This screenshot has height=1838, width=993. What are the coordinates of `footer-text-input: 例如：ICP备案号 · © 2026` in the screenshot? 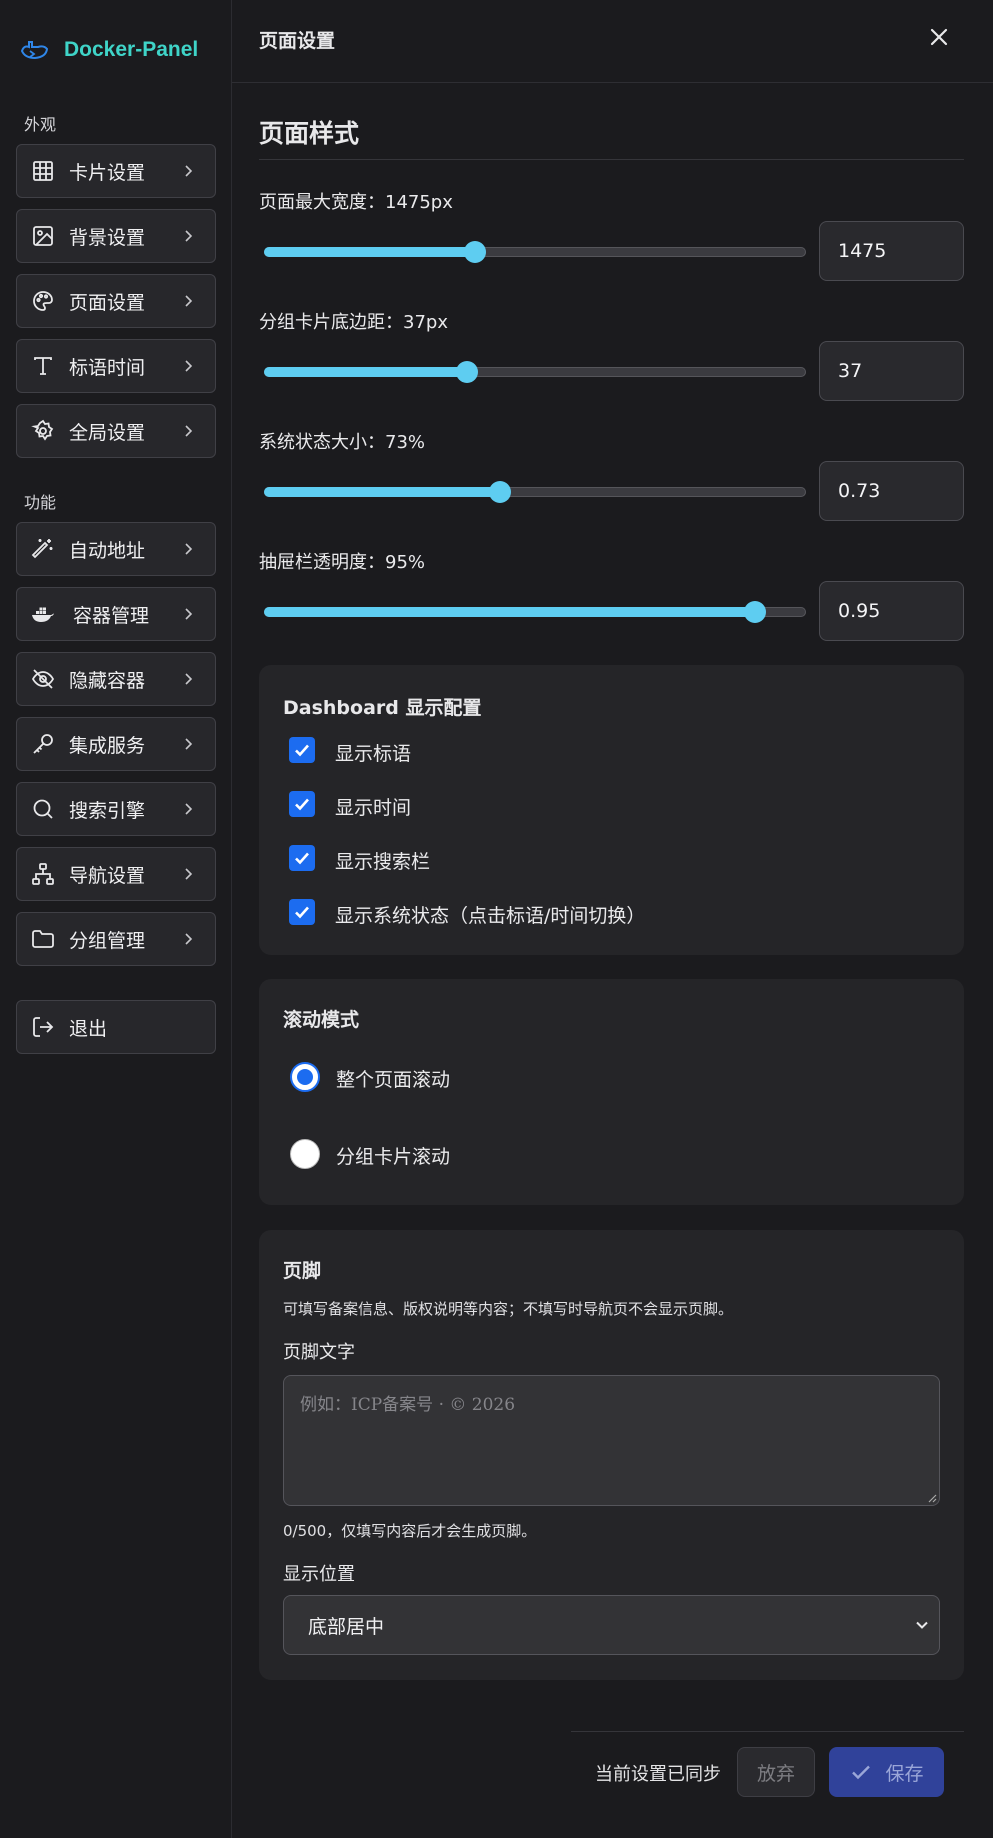 It's located at (611, 1440).